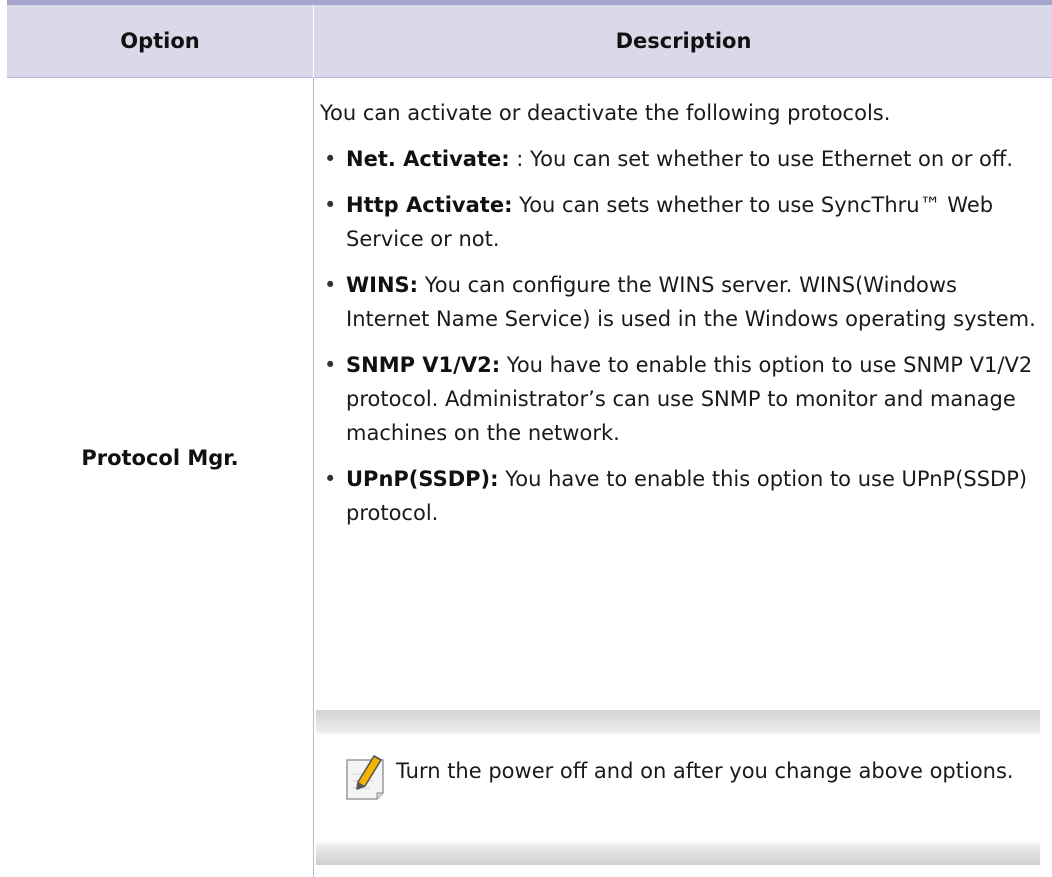 The width and height of the screenshot is (1052, 877). Describe the element at coordinates (678, 723) in the screenshot. I see `note-top-bar` at that location.